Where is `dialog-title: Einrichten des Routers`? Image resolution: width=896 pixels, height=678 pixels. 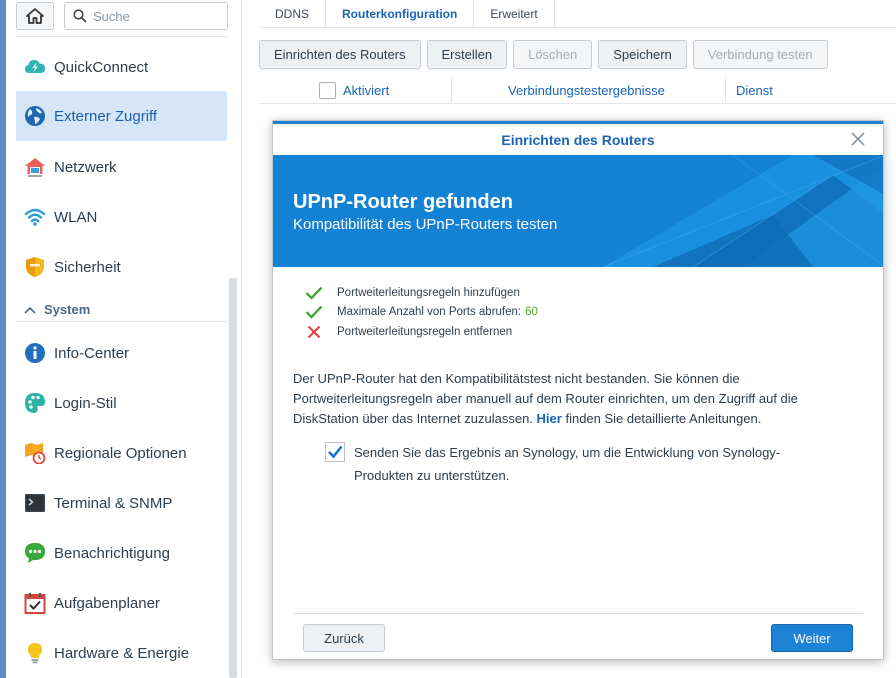
dialog-title: Einrichten des Routers is located at coordinates (578, 139).